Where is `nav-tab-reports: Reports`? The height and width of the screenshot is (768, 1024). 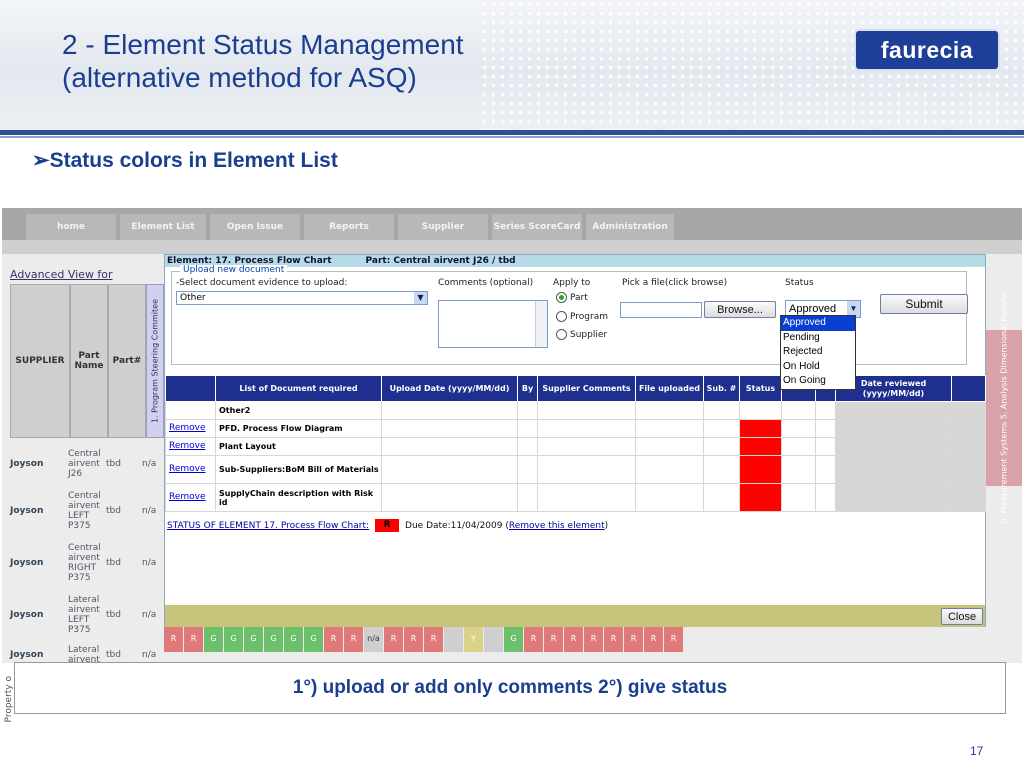 nav-tab-reports: Reports is located at coordinates (349, 227).